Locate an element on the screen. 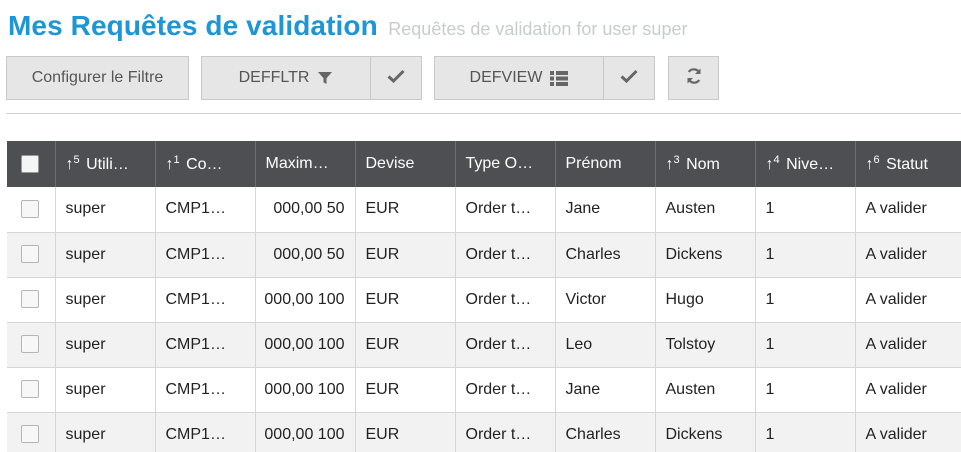  apply-filter-button is located at coordinates (396, 78).